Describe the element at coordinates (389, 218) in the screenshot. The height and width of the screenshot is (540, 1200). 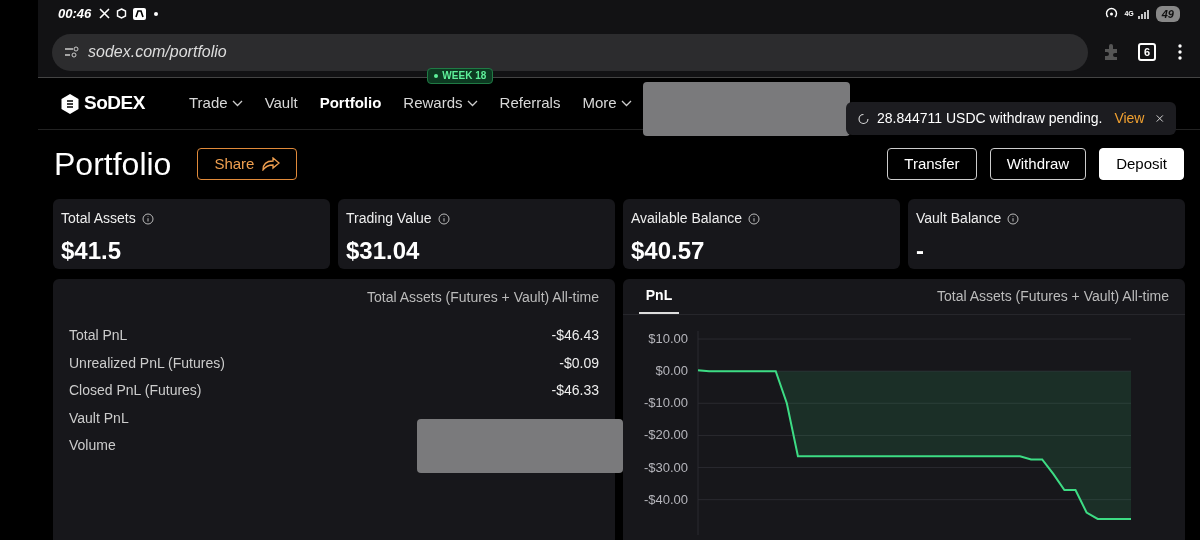
I see `stat-label: Trading Value` at that location.